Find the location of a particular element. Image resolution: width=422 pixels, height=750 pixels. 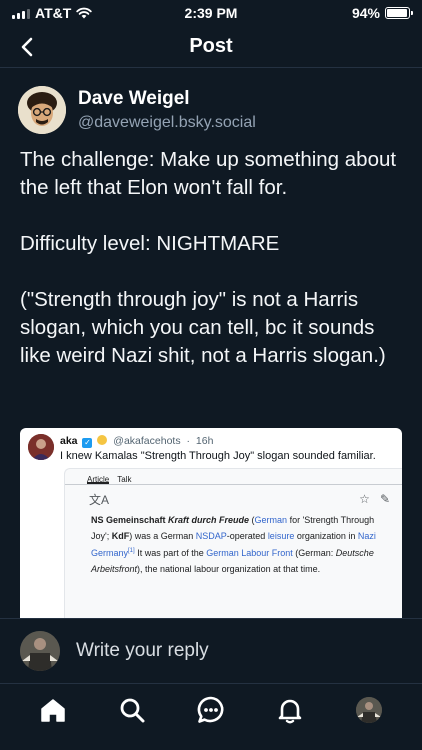

header: Post is located at coordinates (211, 47).